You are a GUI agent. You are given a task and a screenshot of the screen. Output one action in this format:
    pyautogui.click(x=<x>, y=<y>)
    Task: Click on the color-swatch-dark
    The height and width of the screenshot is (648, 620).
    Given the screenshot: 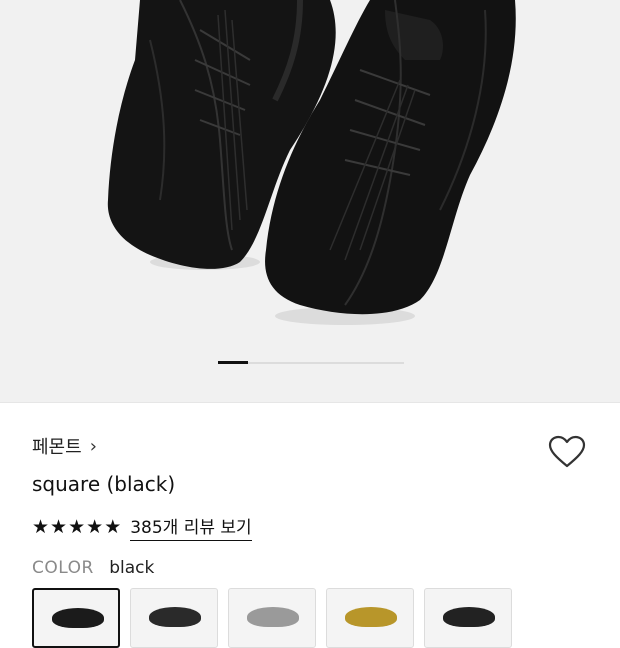 What is the action you would take?
    pyautogui.click(x=174, y=618)
    